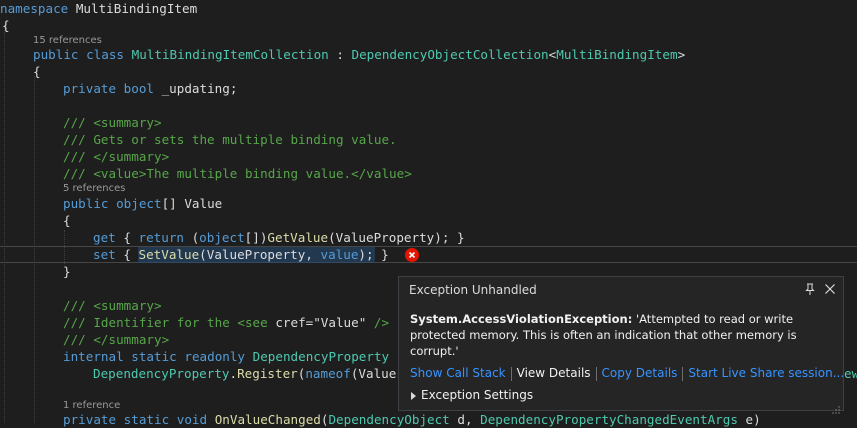 The image size is (857, 428). I want to click on brace: }, so click(67, 271).